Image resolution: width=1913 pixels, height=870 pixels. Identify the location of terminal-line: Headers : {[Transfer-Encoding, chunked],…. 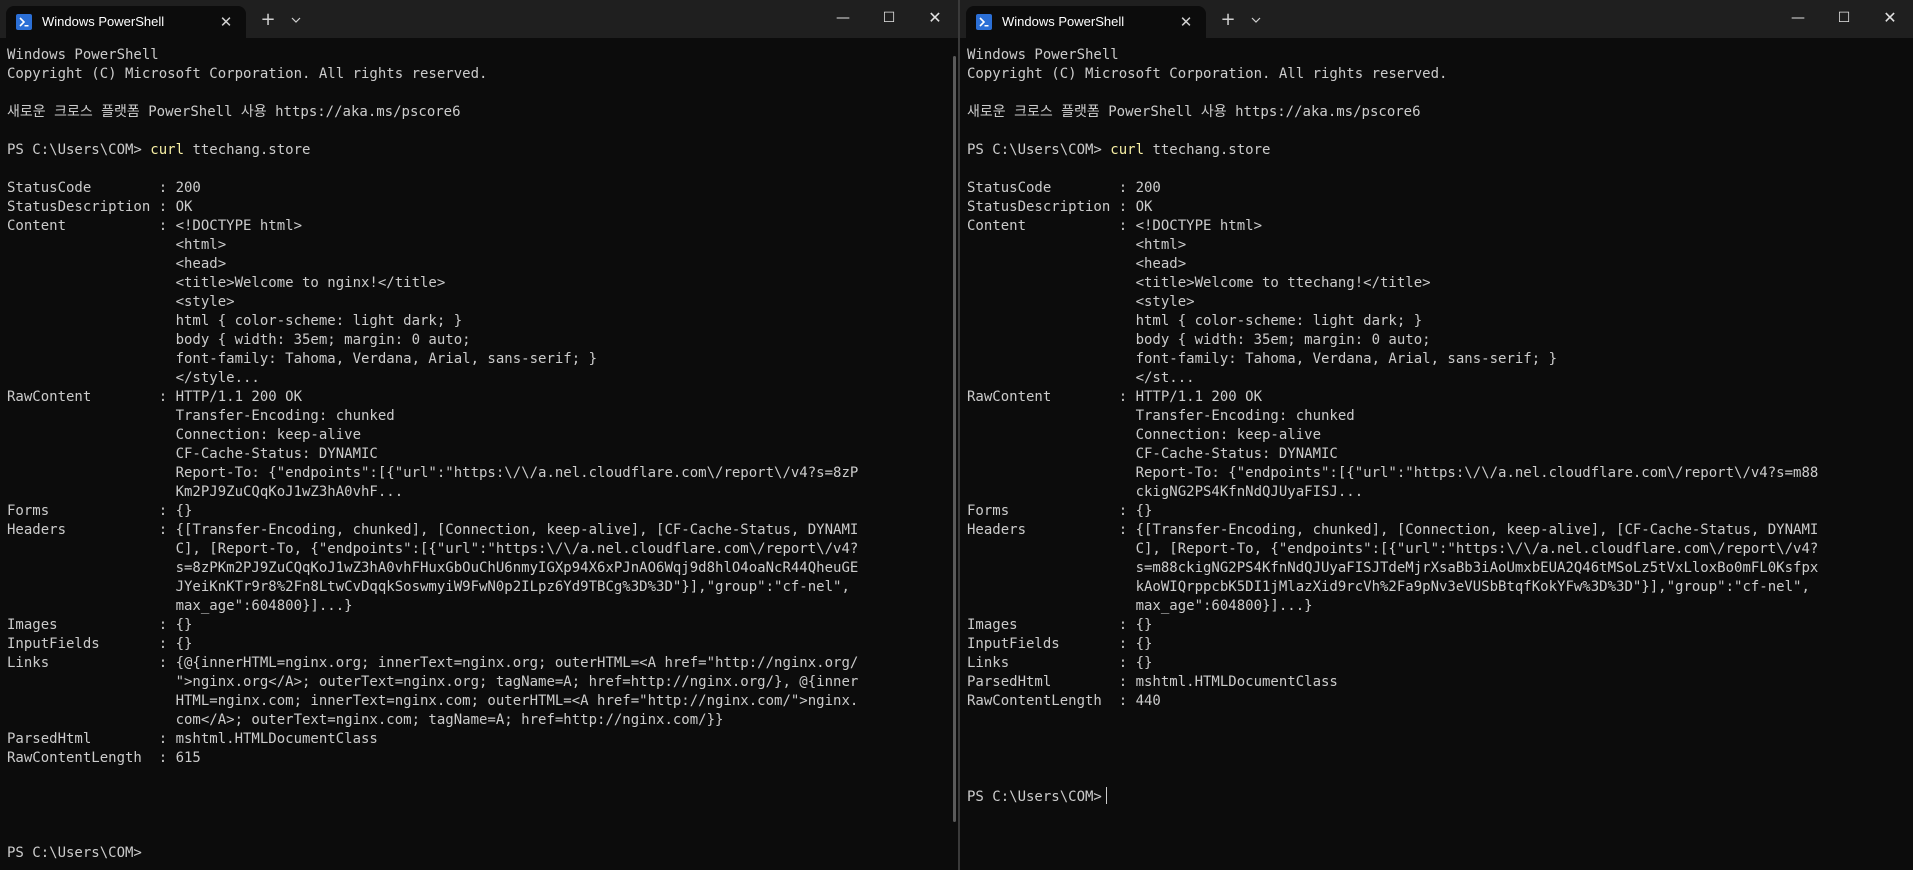
(1393, 530).